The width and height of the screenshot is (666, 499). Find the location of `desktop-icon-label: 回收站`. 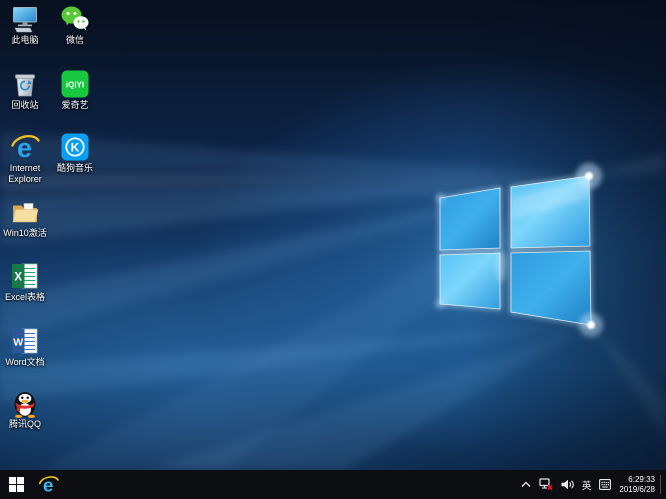

desktop-icon-label: 回收站 is located at coordinates (25, 105).